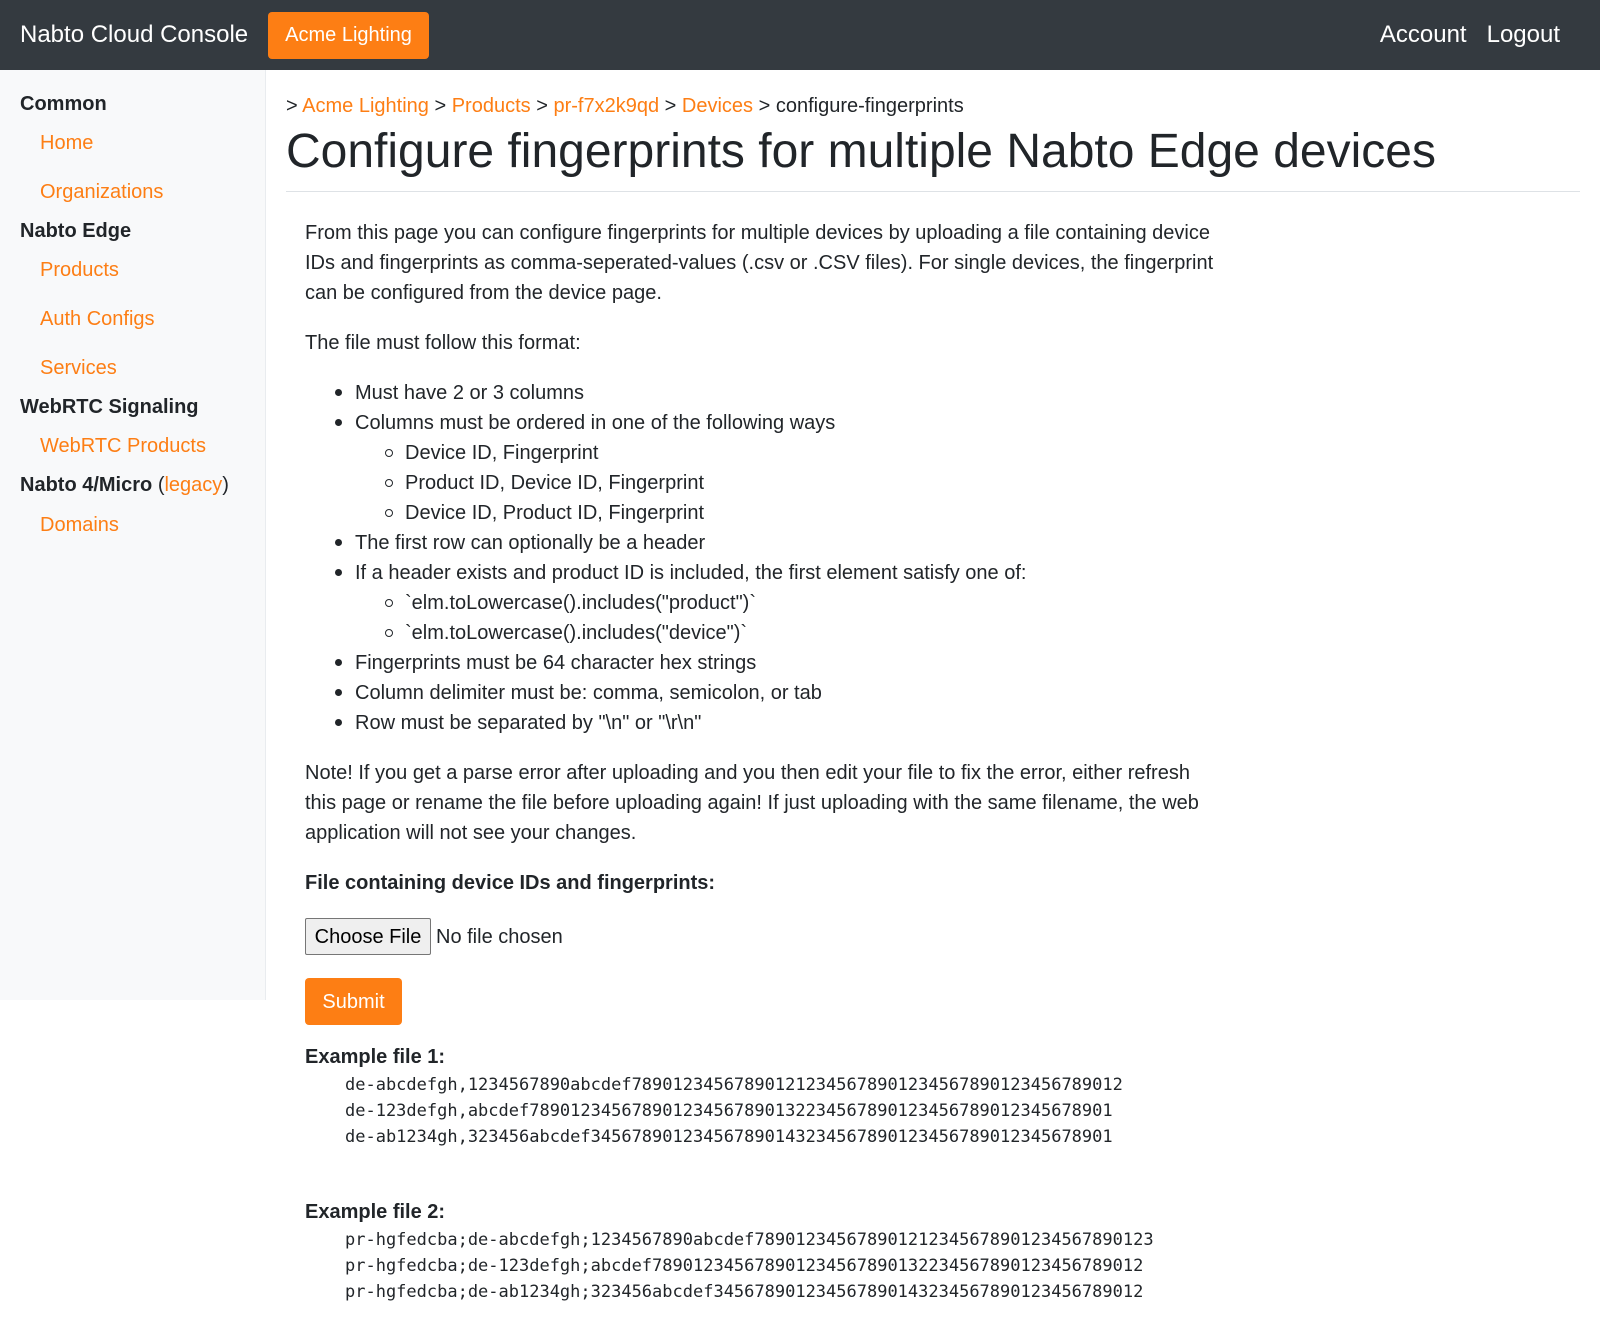 Image resolution: width=1600 pixels, height=1325 pixels. I want to click on sidebar-heading-common: Common, so click(63, 104).